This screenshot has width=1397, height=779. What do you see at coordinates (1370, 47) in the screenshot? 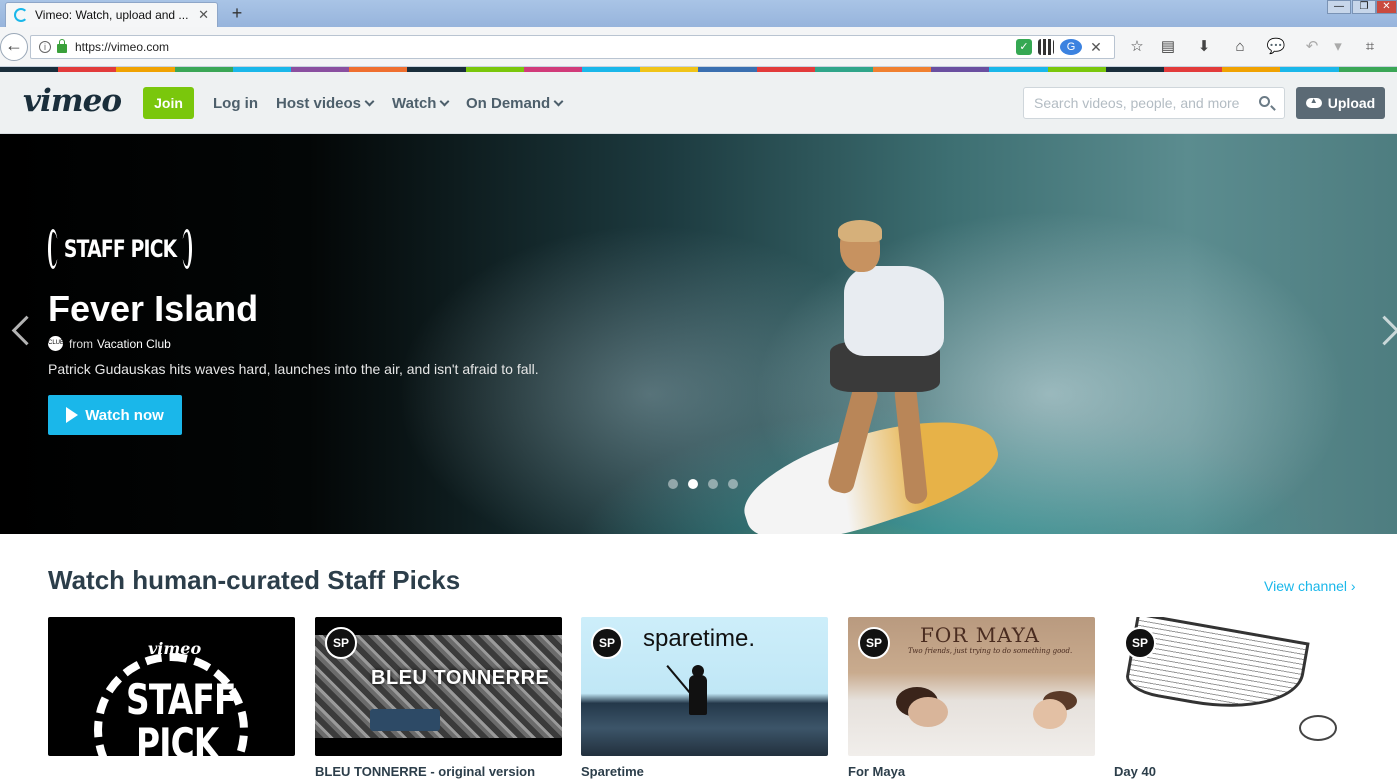
I see `crop-icon: ⌗` at bounding box center [1370, 47].